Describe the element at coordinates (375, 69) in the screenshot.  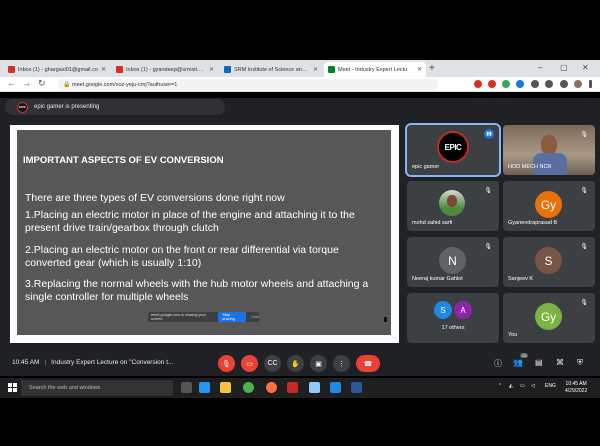
I see `tab-meet: Meet - Industry Expert Lectu ✕` at that location.